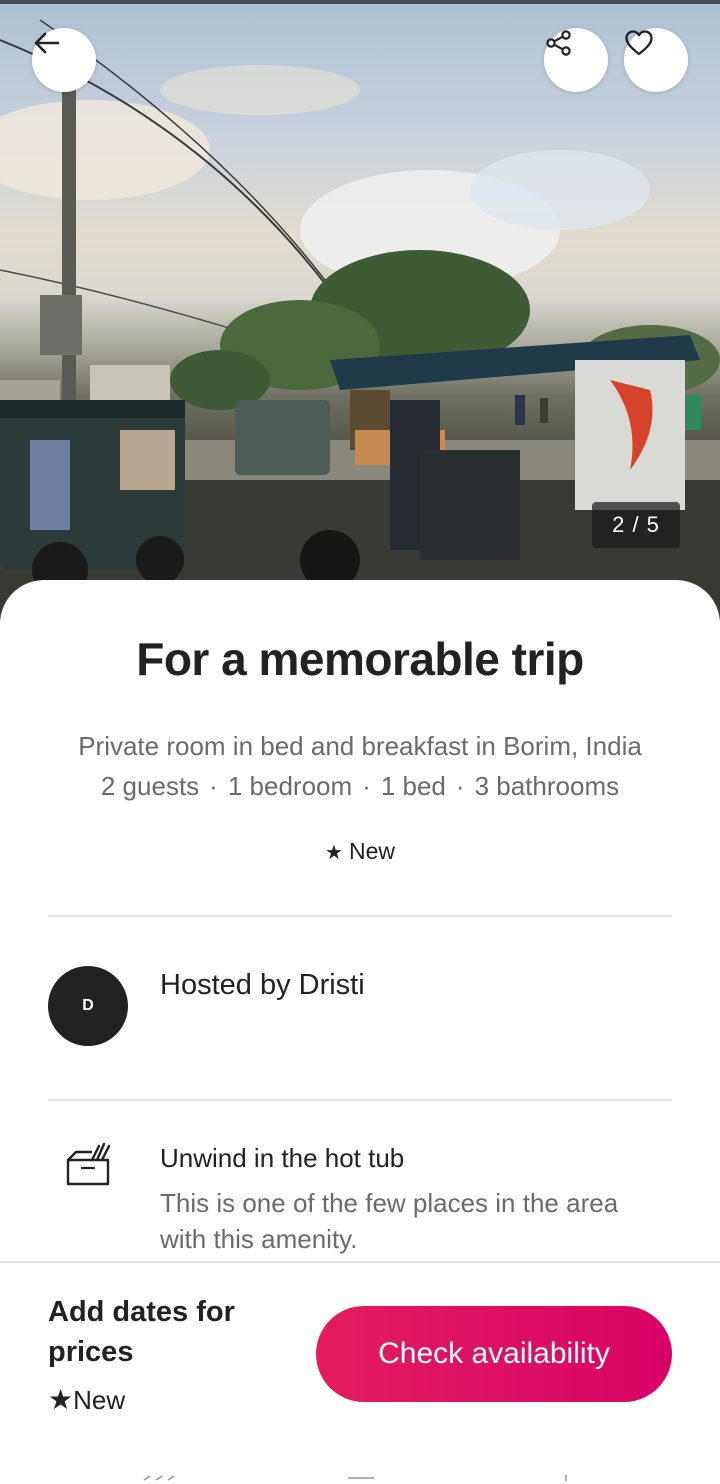  I want to click on amenity-title: Unwind in the hot tub, so click(282, 1158).